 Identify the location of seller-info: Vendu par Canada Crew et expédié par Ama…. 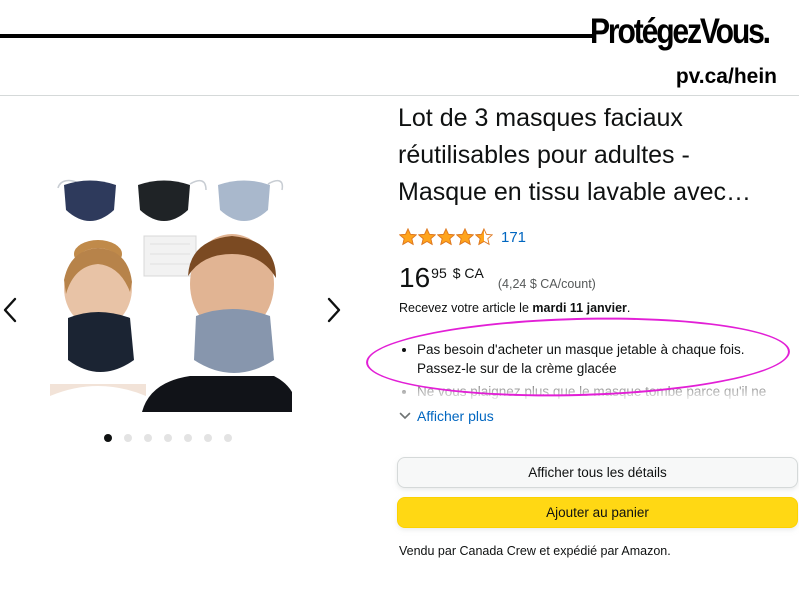
(535, 551).